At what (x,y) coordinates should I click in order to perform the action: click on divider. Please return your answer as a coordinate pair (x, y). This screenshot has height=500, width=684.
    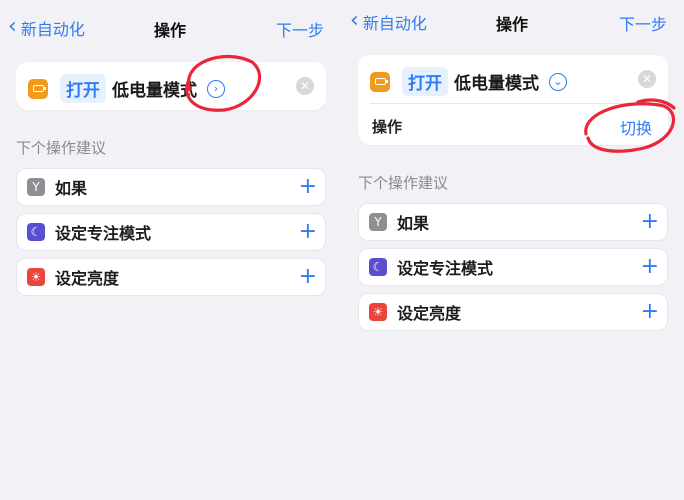
    Looking at the image, I should click on (519, 103).